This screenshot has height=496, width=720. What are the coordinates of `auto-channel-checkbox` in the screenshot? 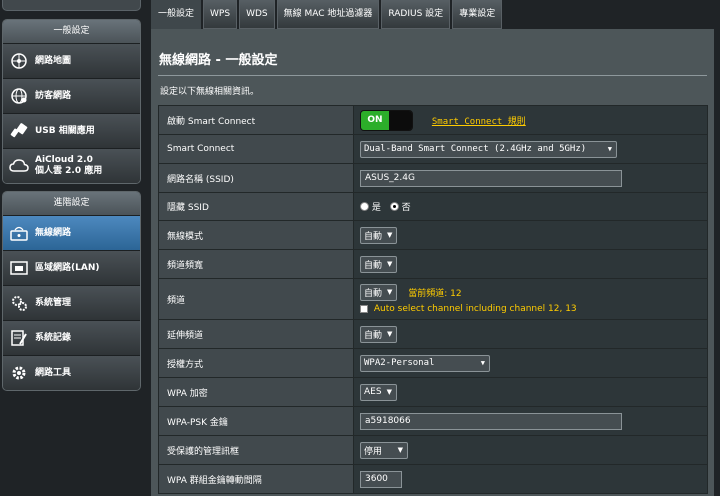 It's located at (364, 308).